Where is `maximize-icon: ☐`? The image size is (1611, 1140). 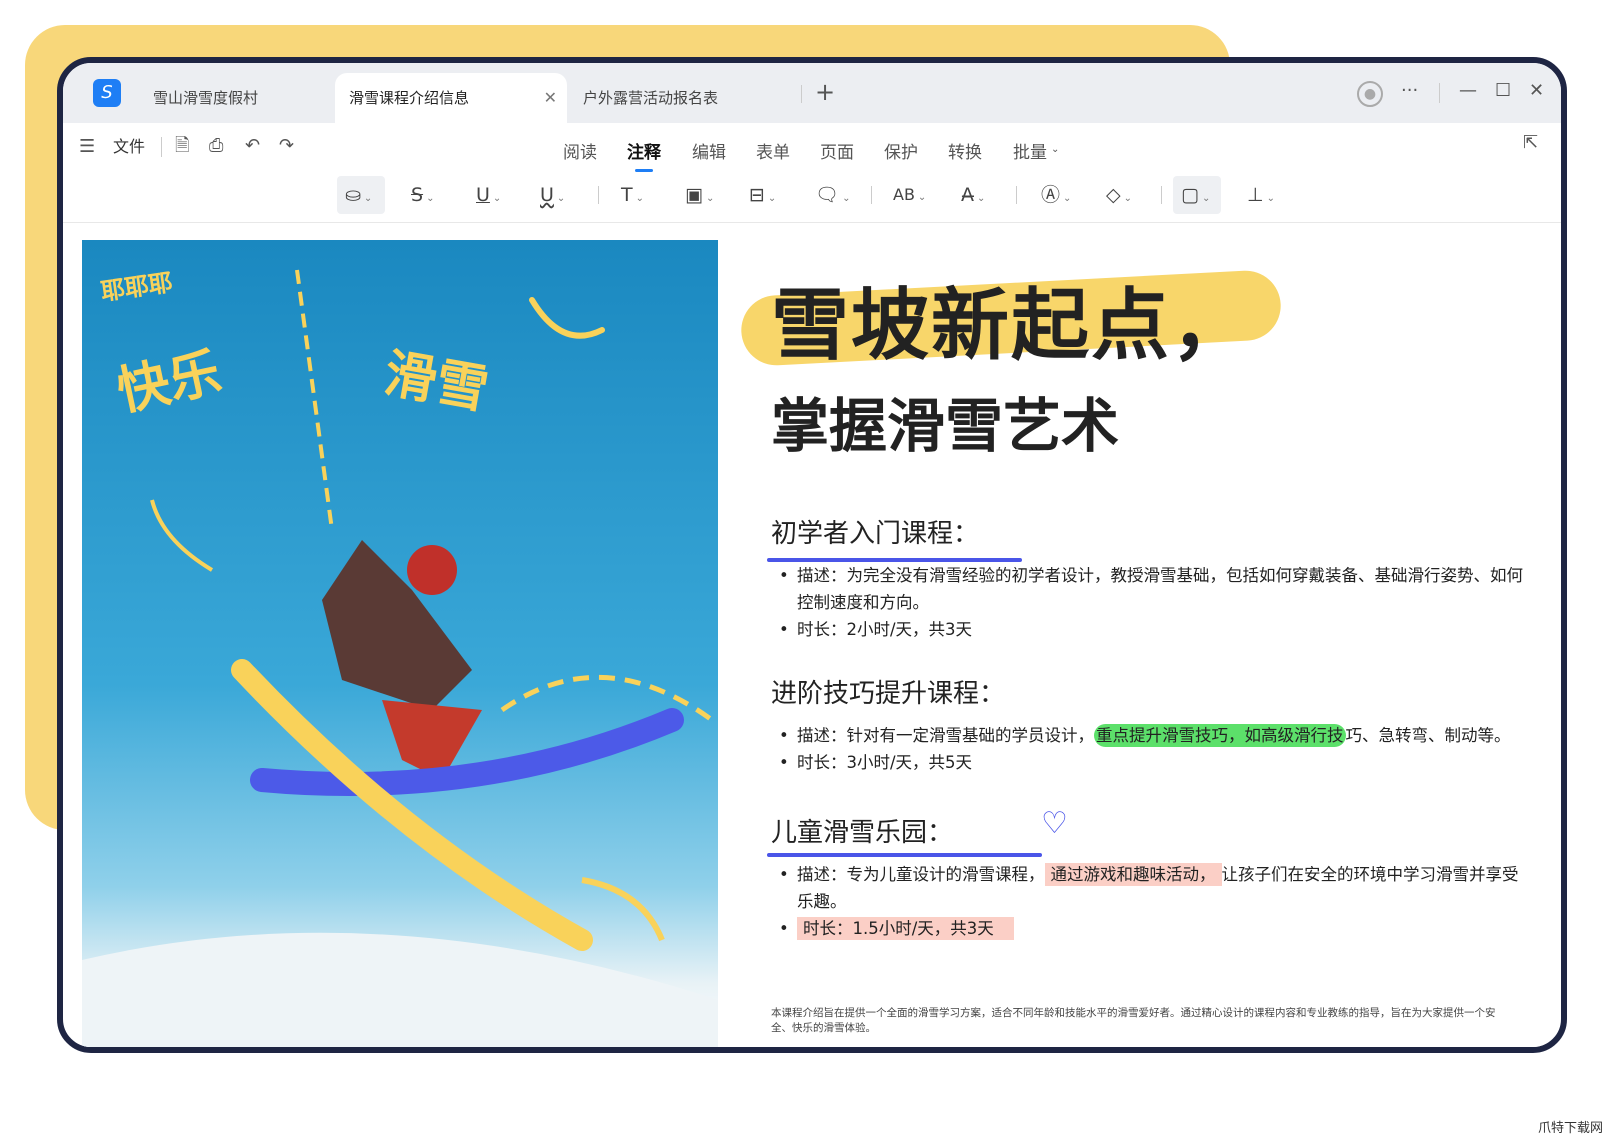 maximize-icon: ☐ is located at coordinates (1503, 91).